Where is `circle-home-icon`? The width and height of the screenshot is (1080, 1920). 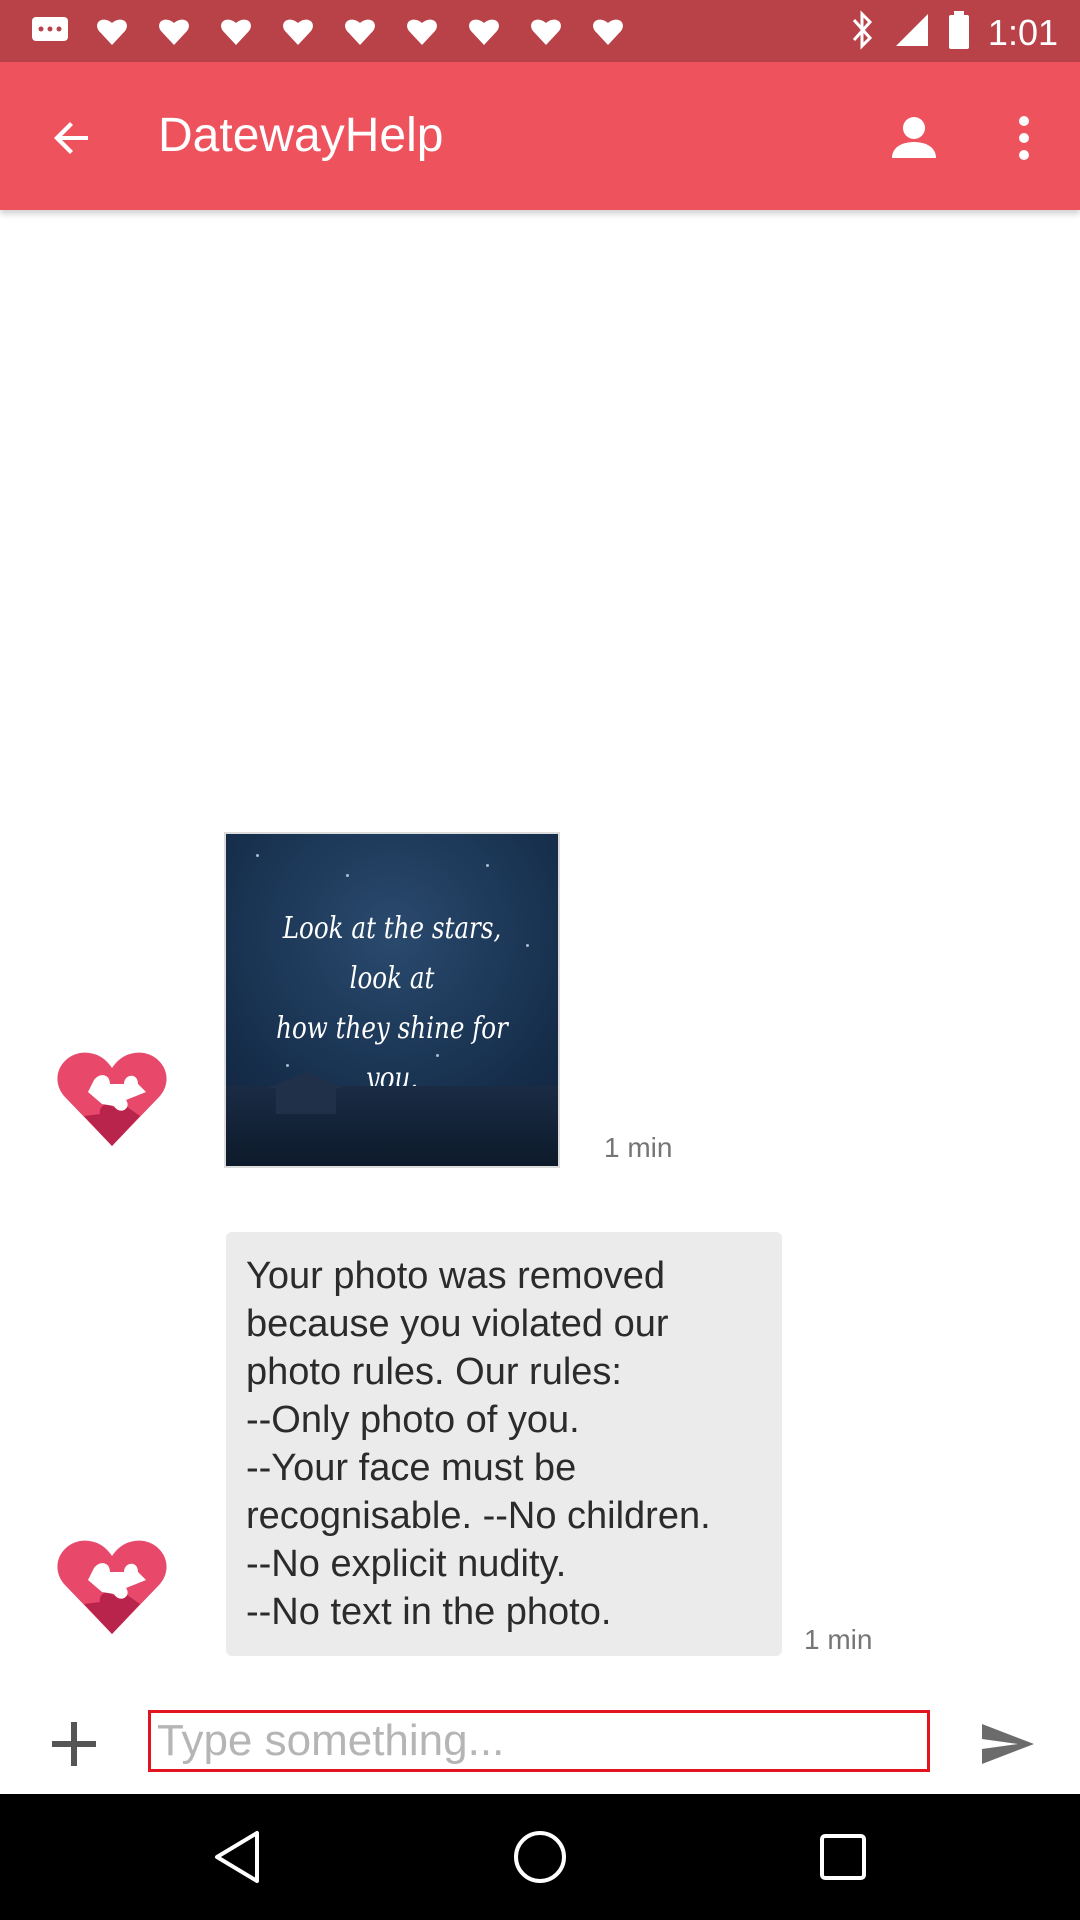
circle-home-icon is located at coordinates (540, 1857).